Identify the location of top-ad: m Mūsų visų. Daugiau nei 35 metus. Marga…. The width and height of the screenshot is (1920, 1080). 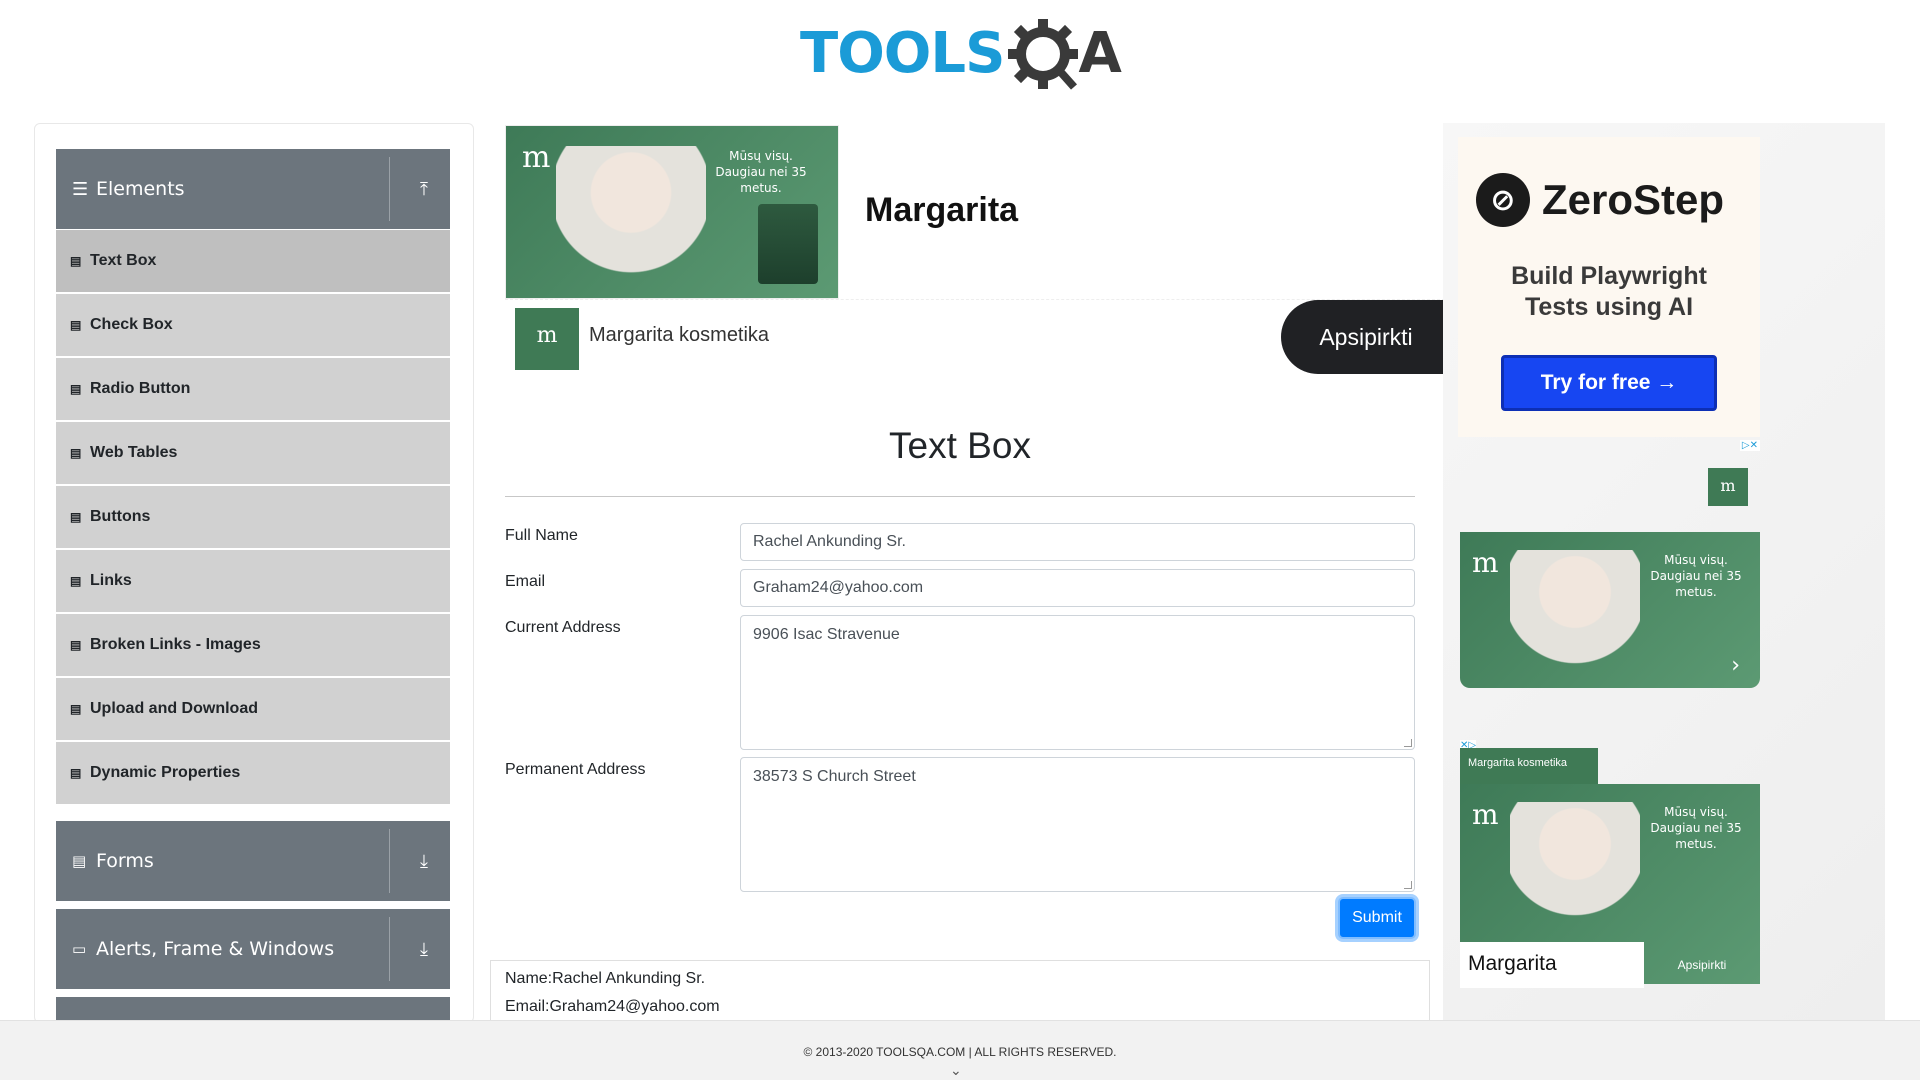
(978, 250).